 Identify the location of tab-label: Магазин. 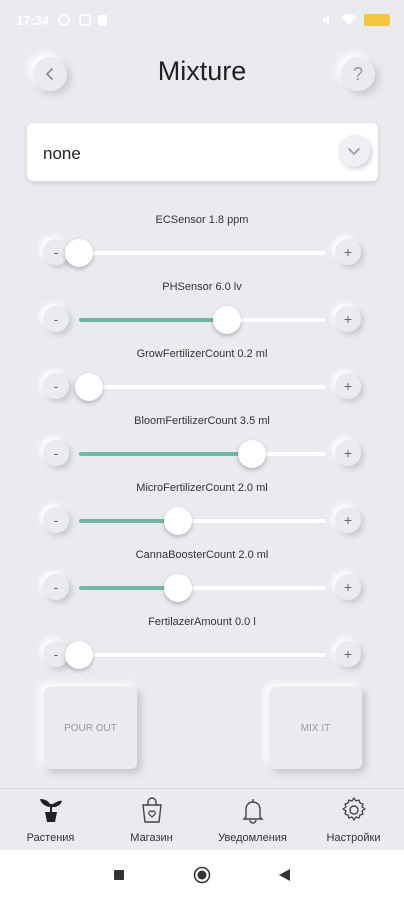
(151, 838).